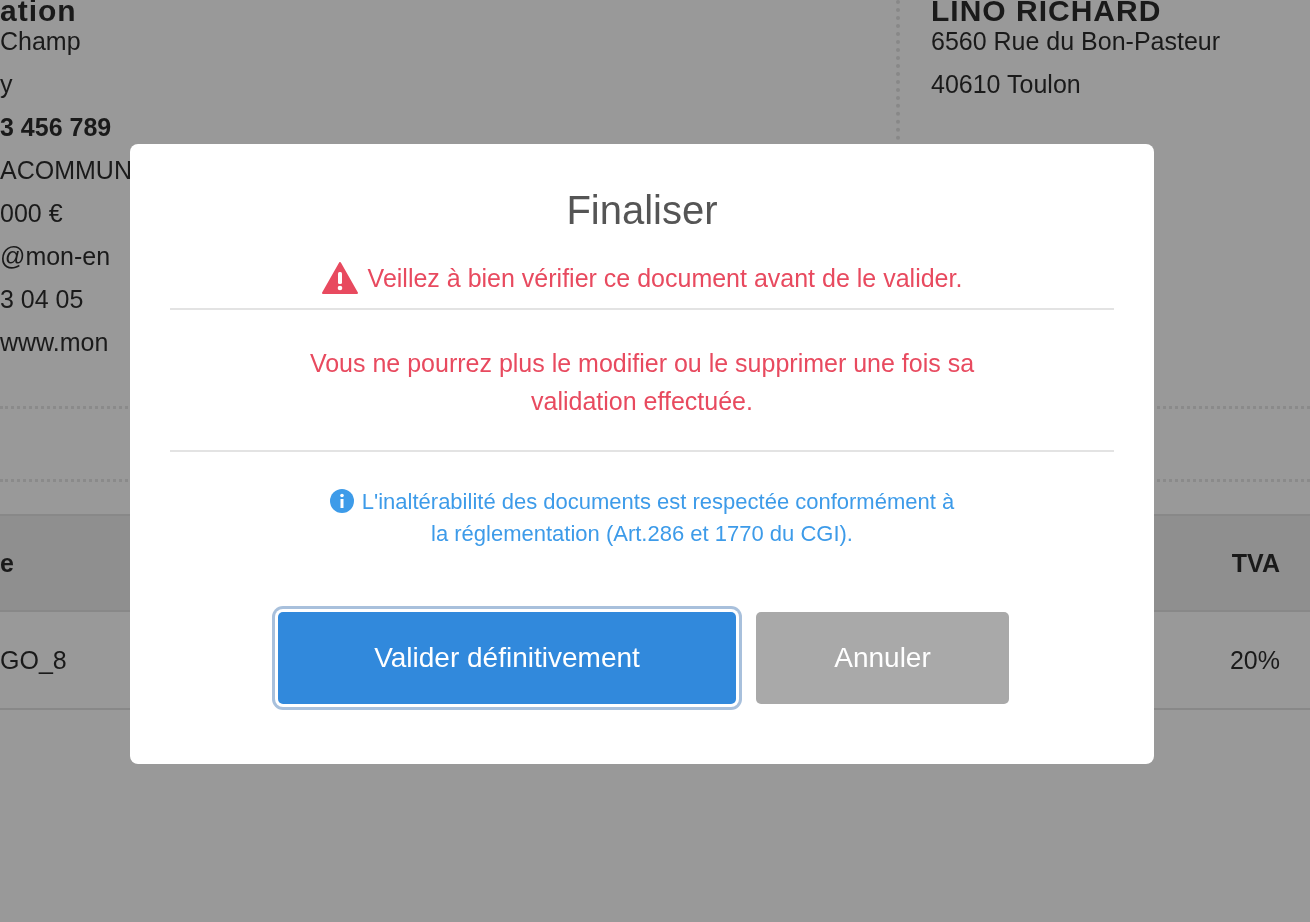  Describe the element at coordinates (1047, 10) in the screenshot. I see `client-name: LINO RICHARD` at that location.